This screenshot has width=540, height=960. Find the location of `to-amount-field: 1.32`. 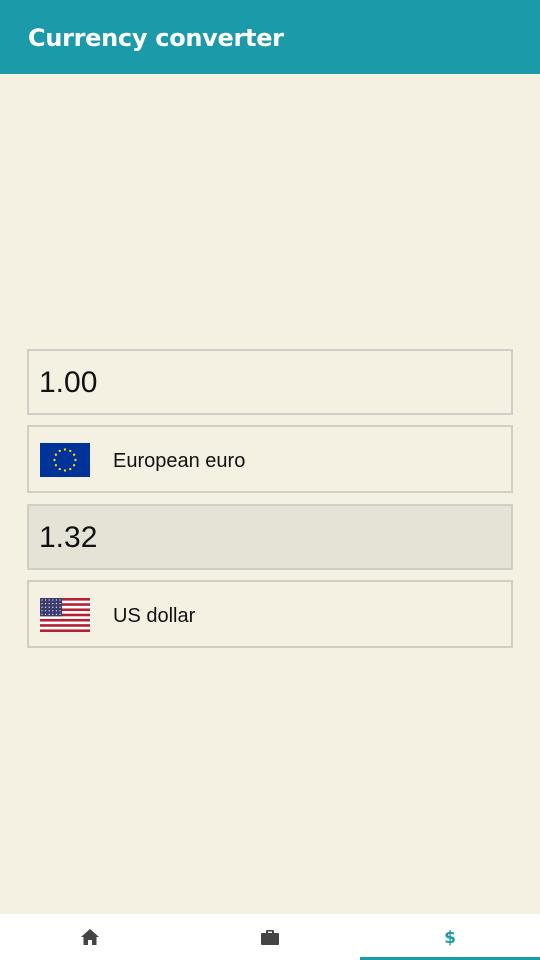

to-amount-field: 1.32 is located at coordinates (270, 537).